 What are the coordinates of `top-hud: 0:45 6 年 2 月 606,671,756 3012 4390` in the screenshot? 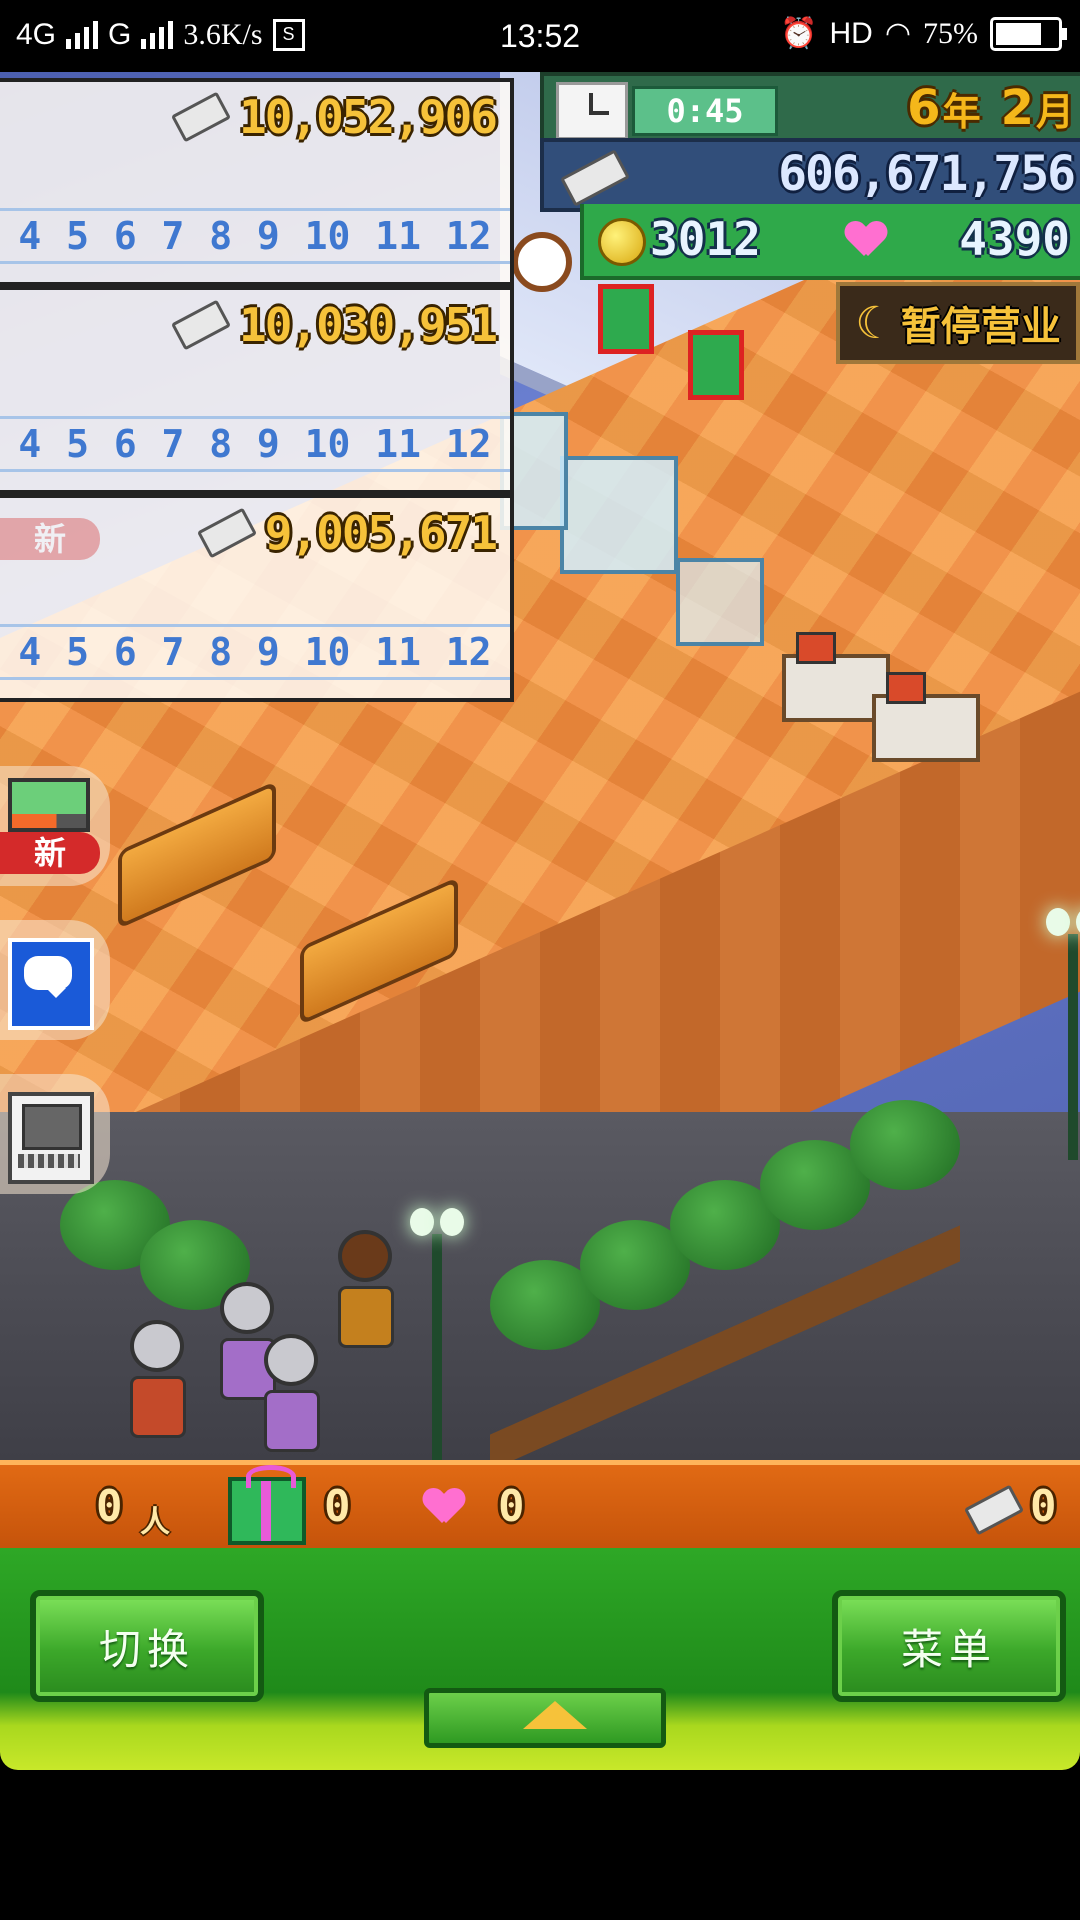 It's located at (810, 177).